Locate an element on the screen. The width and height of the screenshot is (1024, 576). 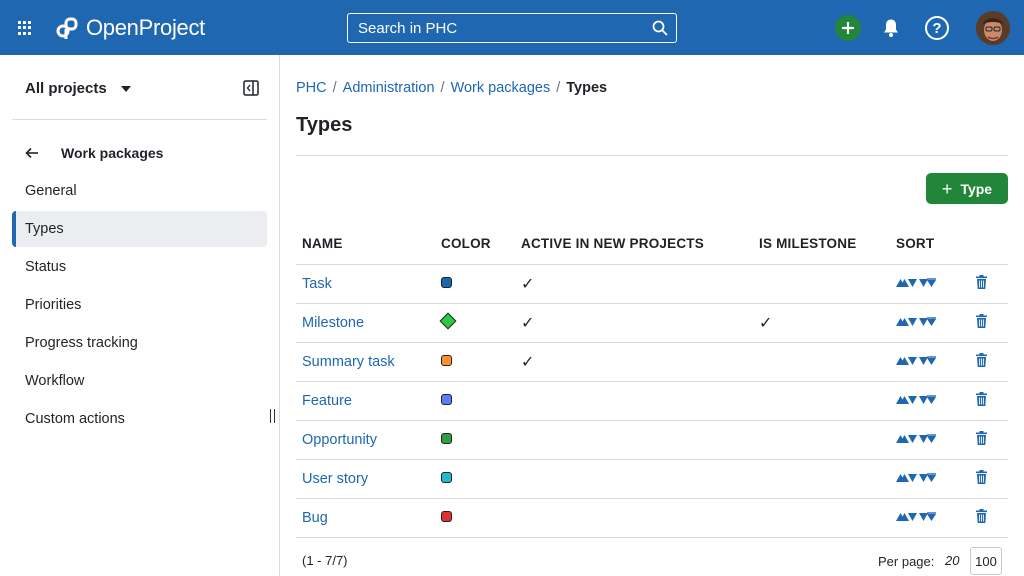
table-row: Bug is located at coordinates (652, 518).